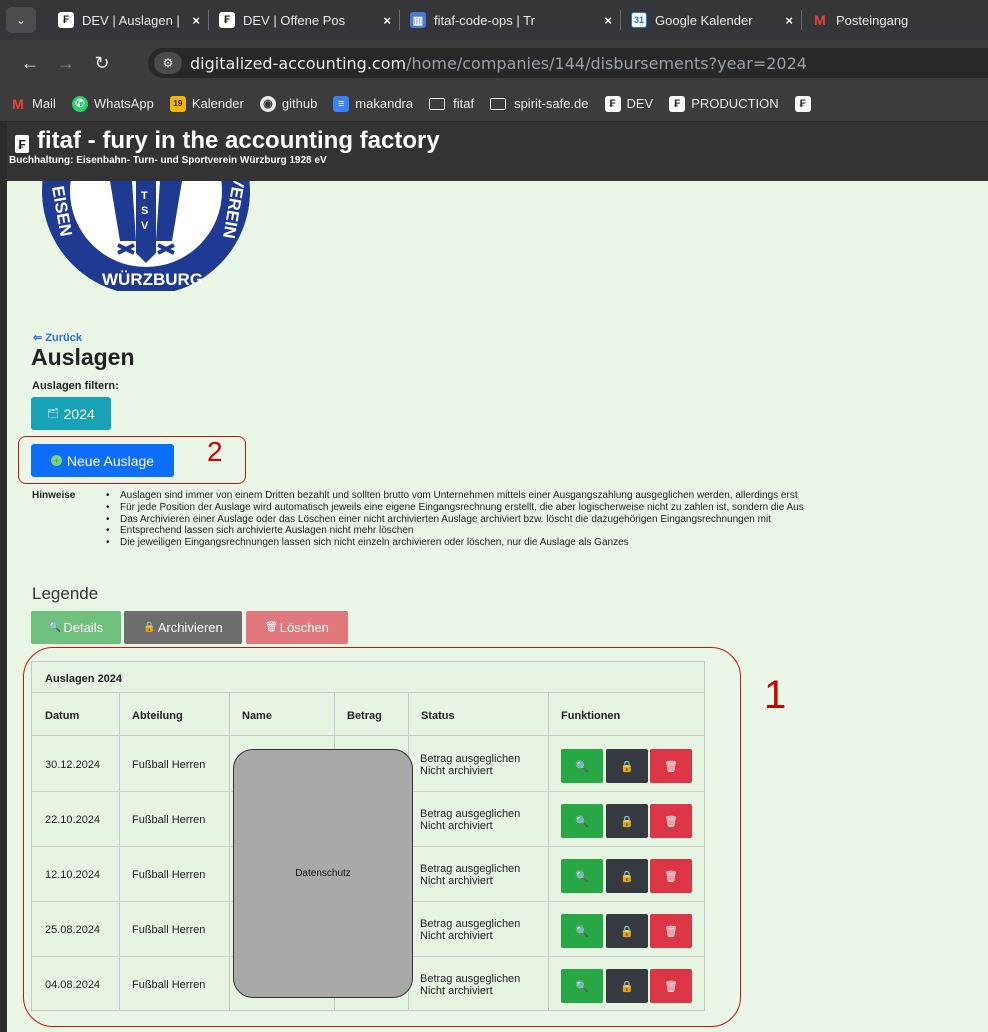 The image size is (988, 1032). I want to click on bookmark-whatsapp: ✆ WhatsApp, so click(112, 103).